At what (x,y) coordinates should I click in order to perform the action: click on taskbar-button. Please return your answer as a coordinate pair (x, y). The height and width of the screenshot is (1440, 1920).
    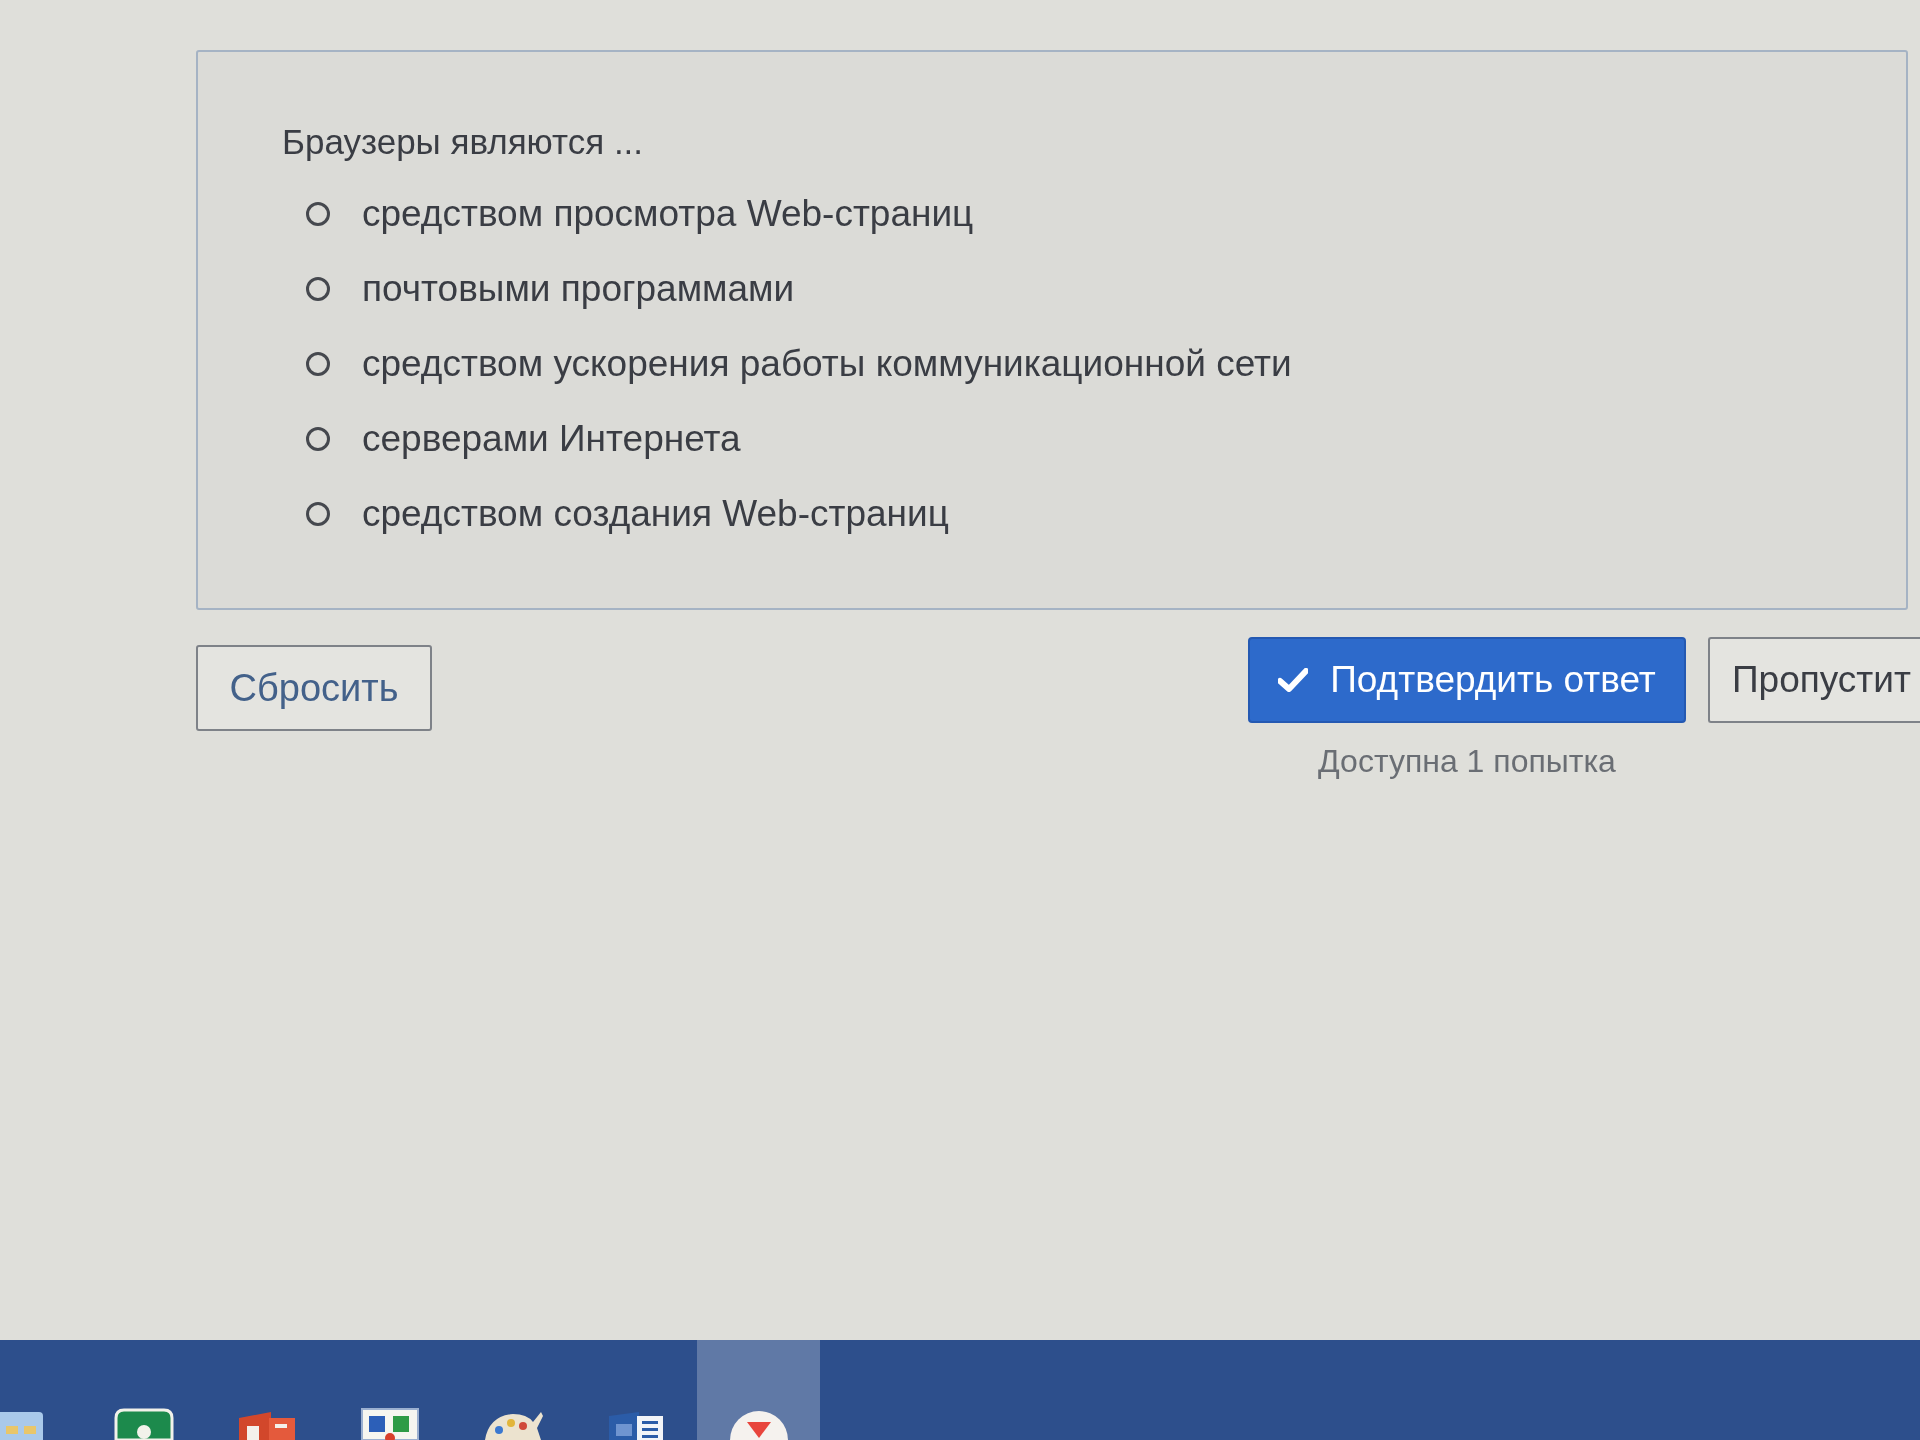
    Looking at the image, I should click on (758, 1390).